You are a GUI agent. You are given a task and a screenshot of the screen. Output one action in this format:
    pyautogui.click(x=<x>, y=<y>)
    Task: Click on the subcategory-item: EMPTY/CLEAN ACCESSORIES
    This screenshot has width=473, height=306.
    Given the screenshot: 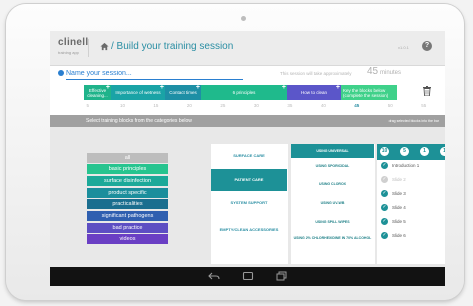 What is the action you would take?
    pyautogui.click(x=249, y=229)
    